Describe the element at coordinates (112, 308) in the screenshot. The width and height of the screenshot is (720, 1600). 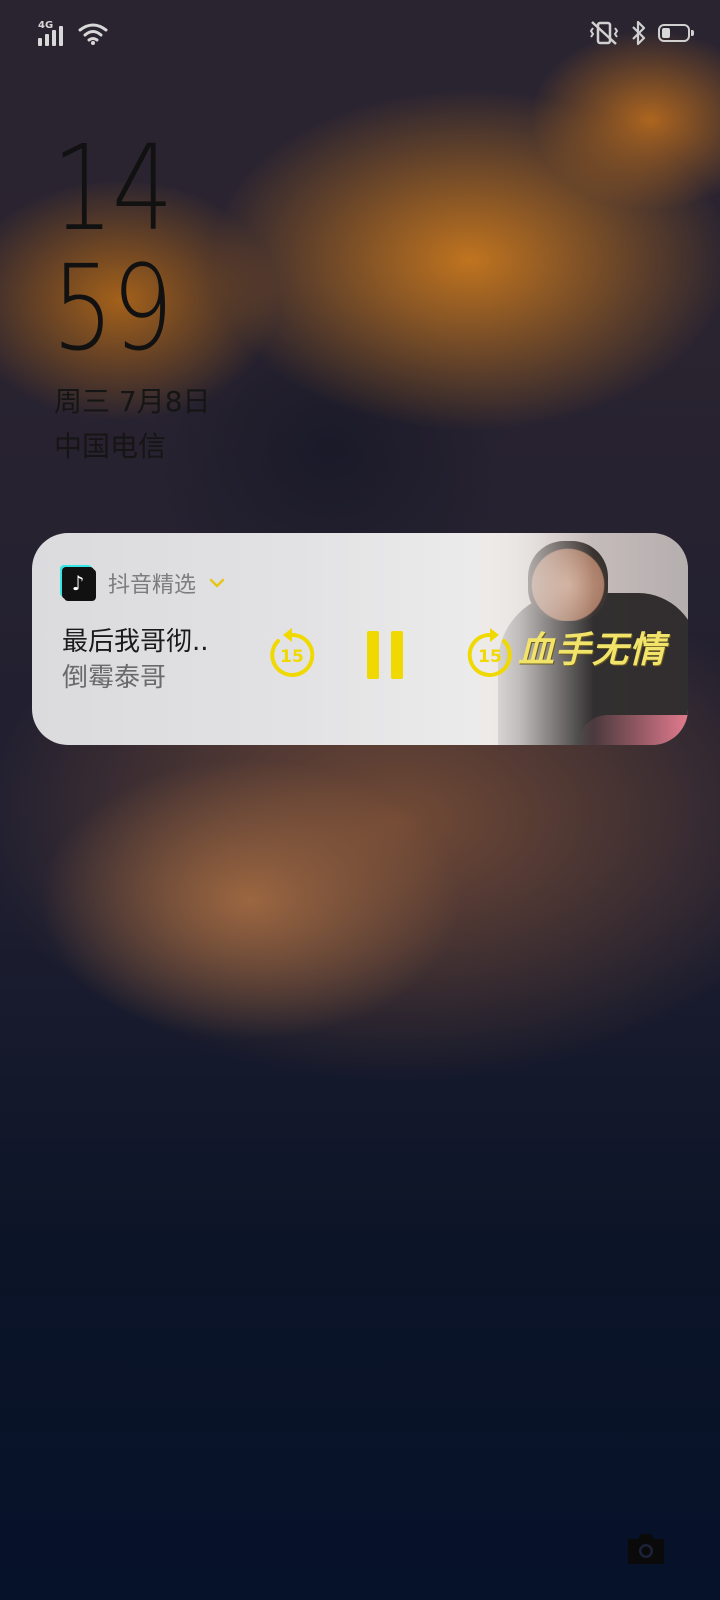
I see `clock-minute: 59` at that location.